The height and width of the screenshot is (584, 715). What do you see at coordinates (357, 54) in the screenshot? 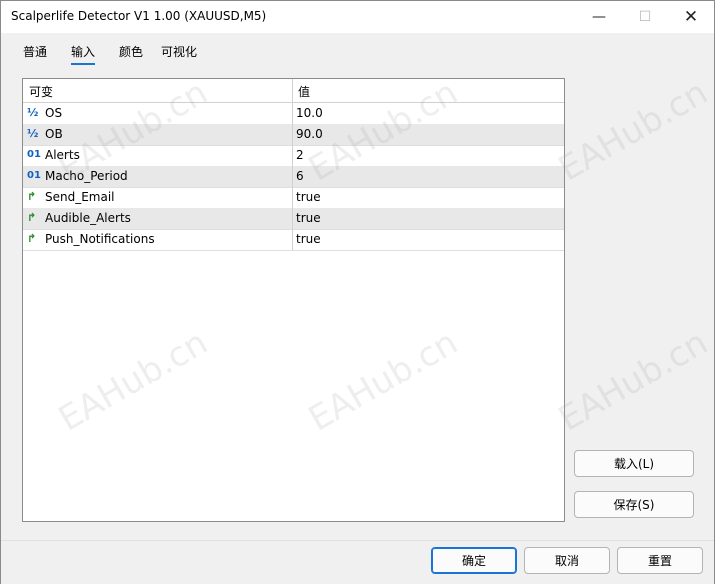
I see `tab-bar: 普通 输入 颜色 可视化` at bounding box center [357, 54].